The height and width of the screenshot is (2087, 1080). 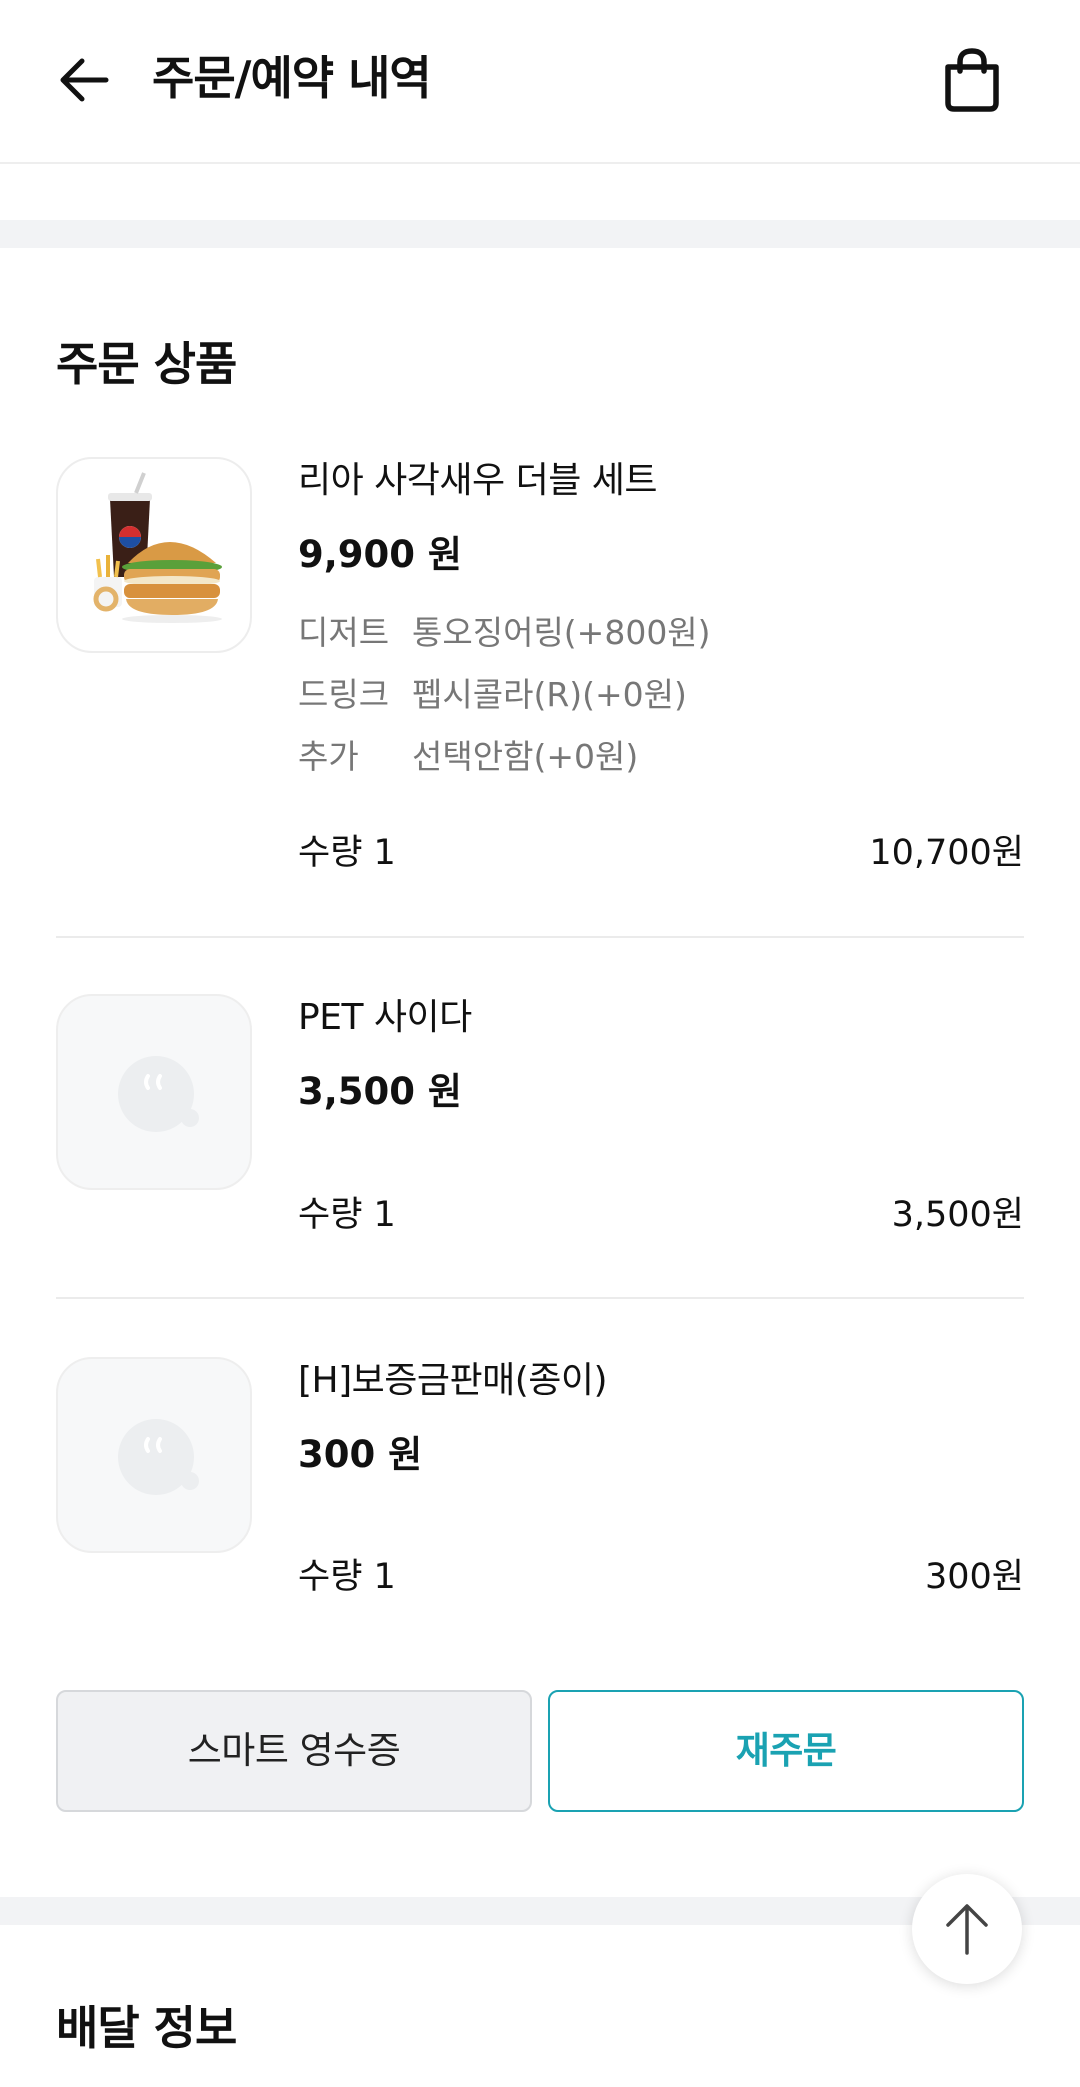 What do you see at coordinates (957, 1215) in the screenshot?
I see `item-total: 3,500원` at bounding box center [957, 1215].